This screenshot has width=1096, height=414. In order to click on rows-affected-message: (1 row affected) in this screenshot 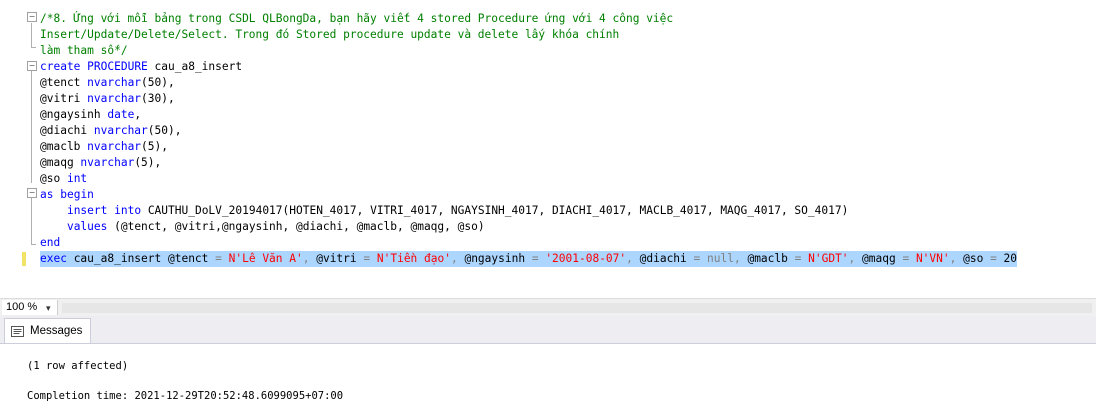, I will do `click(78, 366)`.